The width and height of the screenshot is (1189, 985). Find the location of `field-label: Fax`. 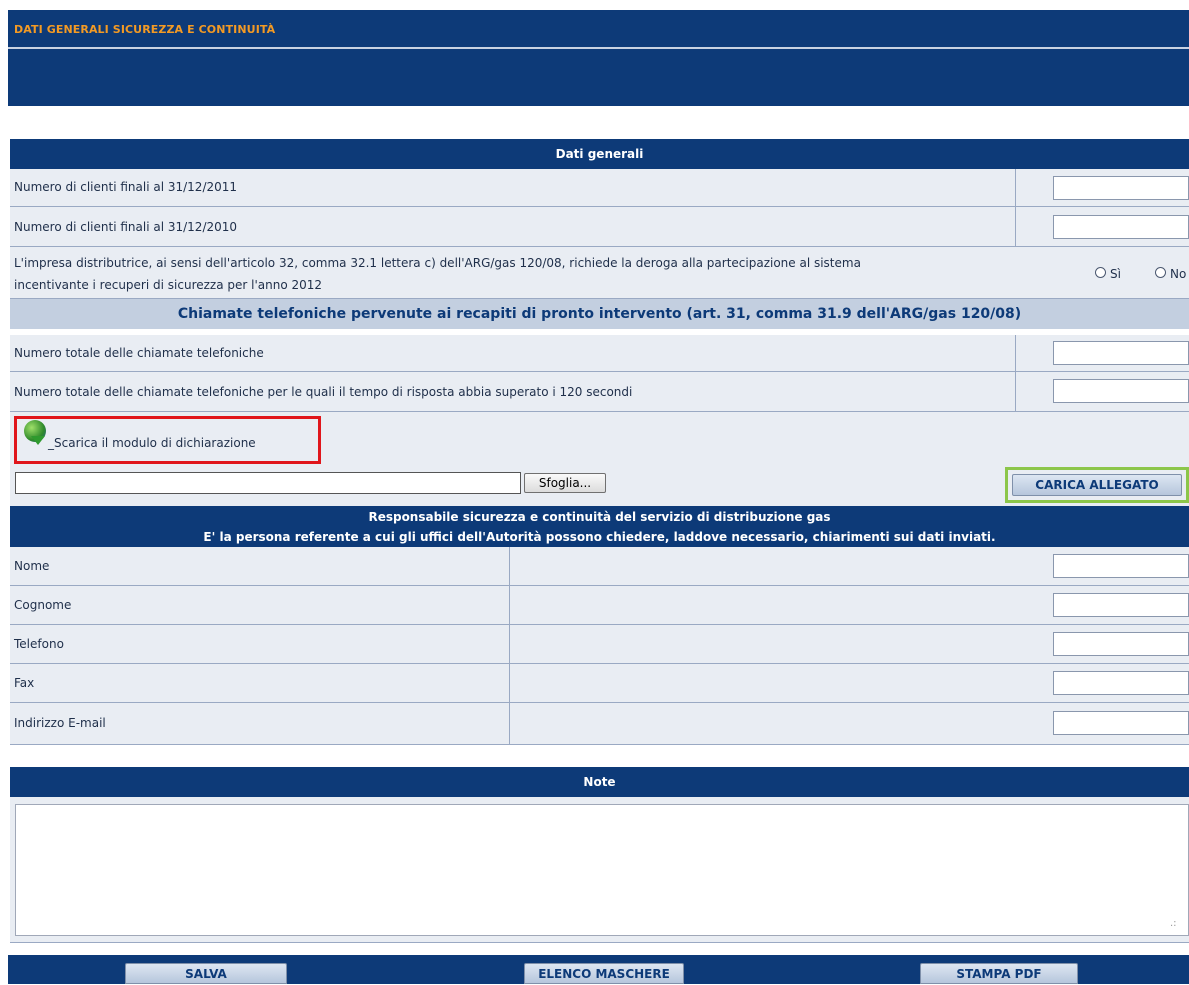

field-label: Fax is located at coordinates (24, 683).